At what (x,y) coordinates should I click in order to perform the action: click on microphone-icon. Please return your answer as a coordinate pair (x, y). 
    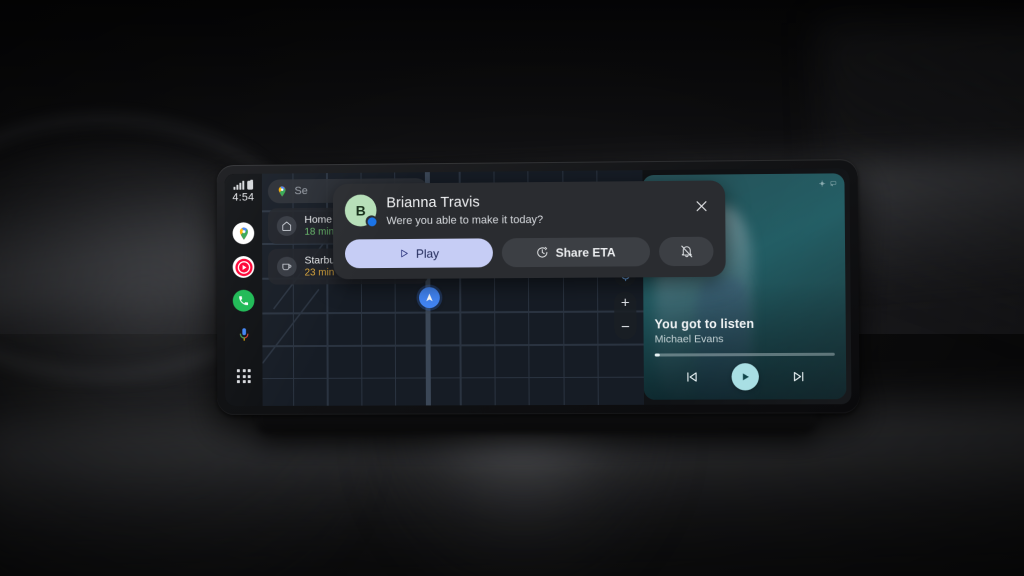
    Looking at the image, I should click on (243, 334).